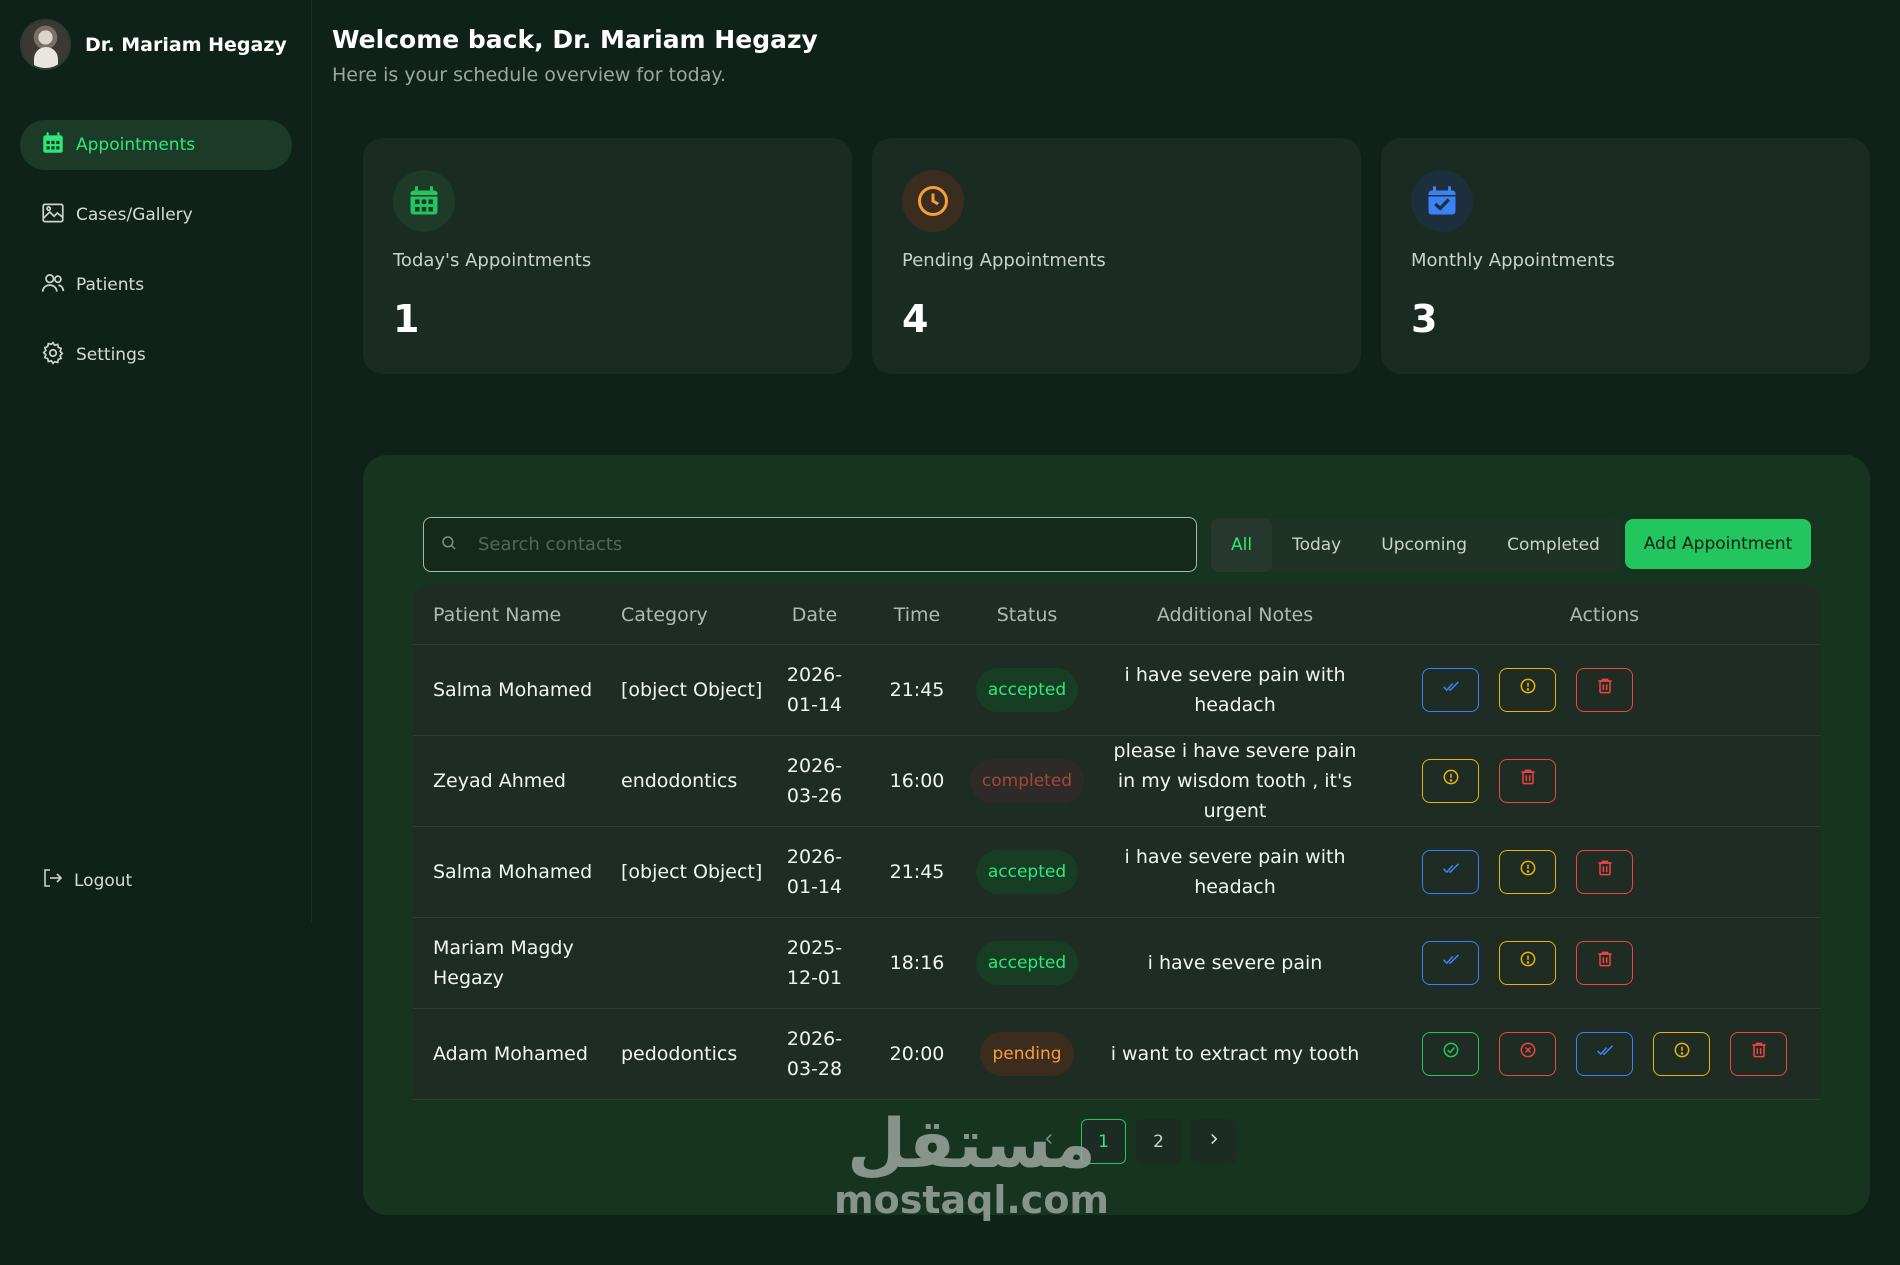 The width and height of the screenshot is (1900, 1265). Describe the element at coordinates (510, 1054) in the screenshot. I see `patient-name: Adam Mohamed` at that location.